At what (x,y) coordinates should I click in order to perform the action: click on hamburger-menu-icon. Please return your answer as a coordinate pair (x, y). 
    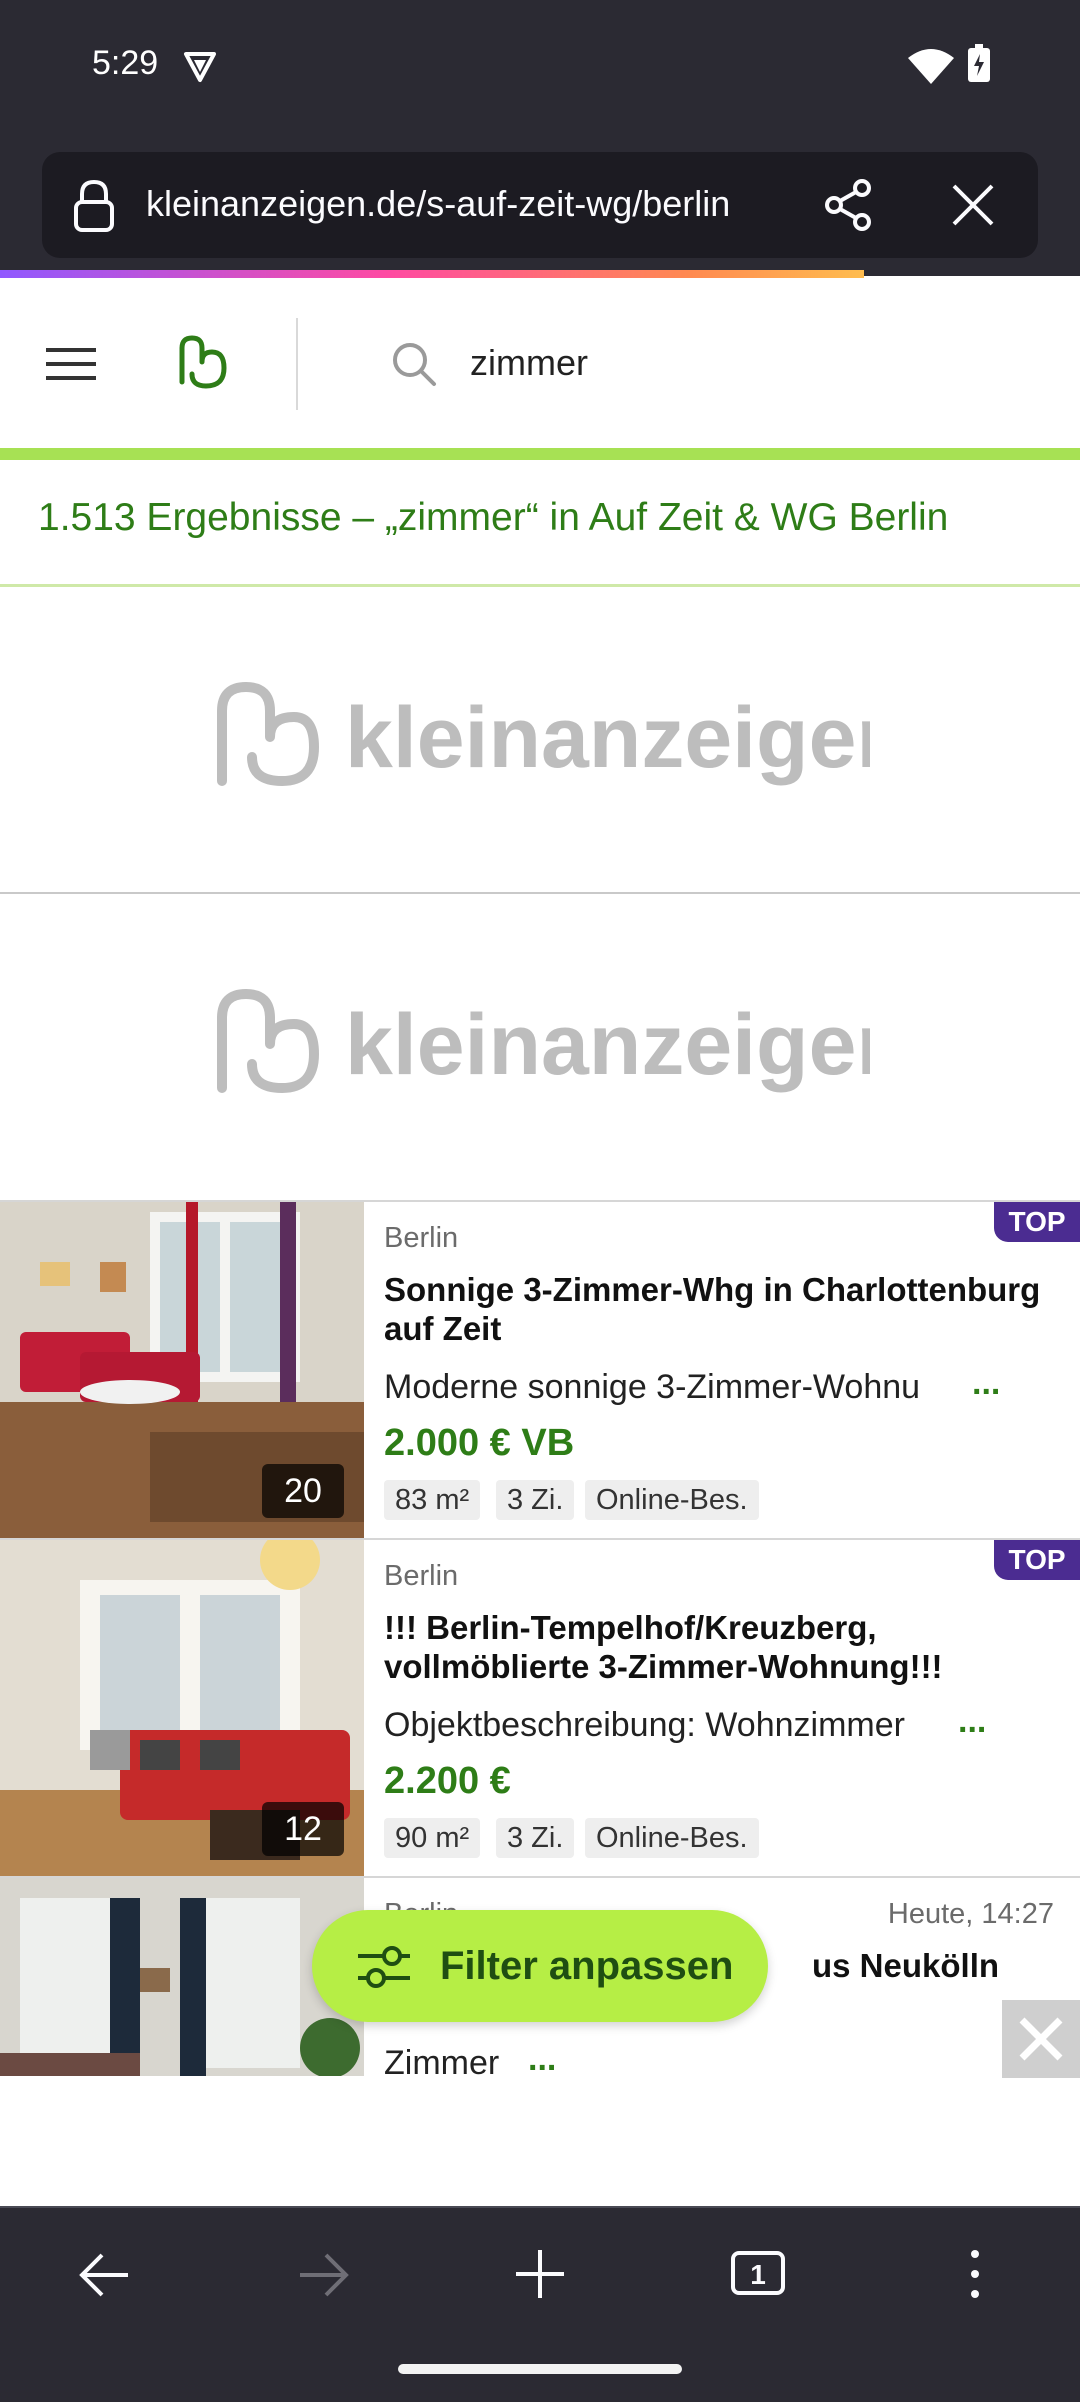
    Looking at the image, I should click on (71, 364).